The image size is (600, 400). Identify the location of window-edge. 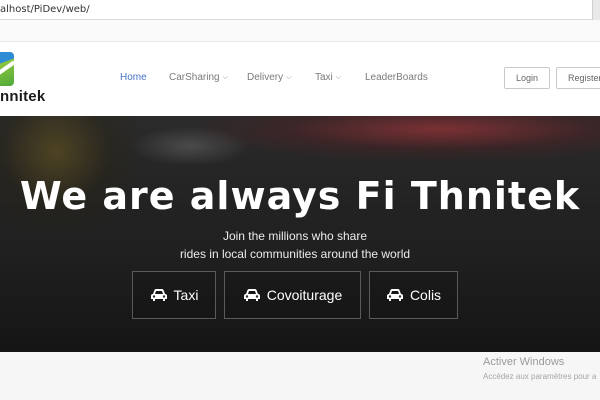
(596, 10).